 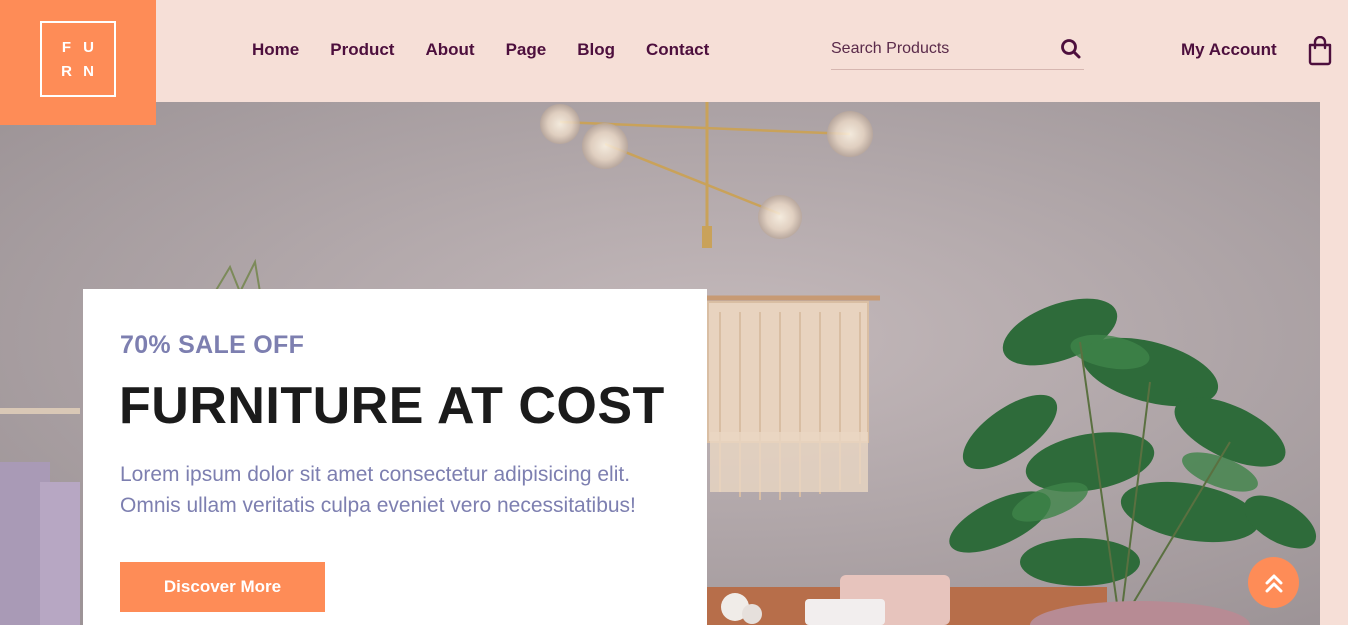 I want to click on nav-blog-link: Blog, so click(x=596, y=50).